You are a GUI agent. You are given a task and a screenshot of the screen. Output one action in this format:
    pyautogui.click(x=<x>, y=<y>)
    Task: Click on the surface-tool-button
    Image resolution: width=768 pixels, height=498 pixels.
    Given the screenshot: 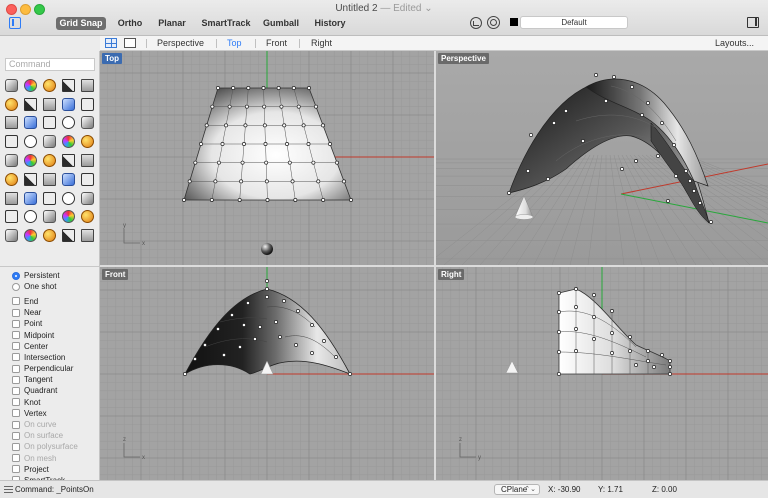 What is the action you would take?
    pyautogui.click(x=11, y=123)
    